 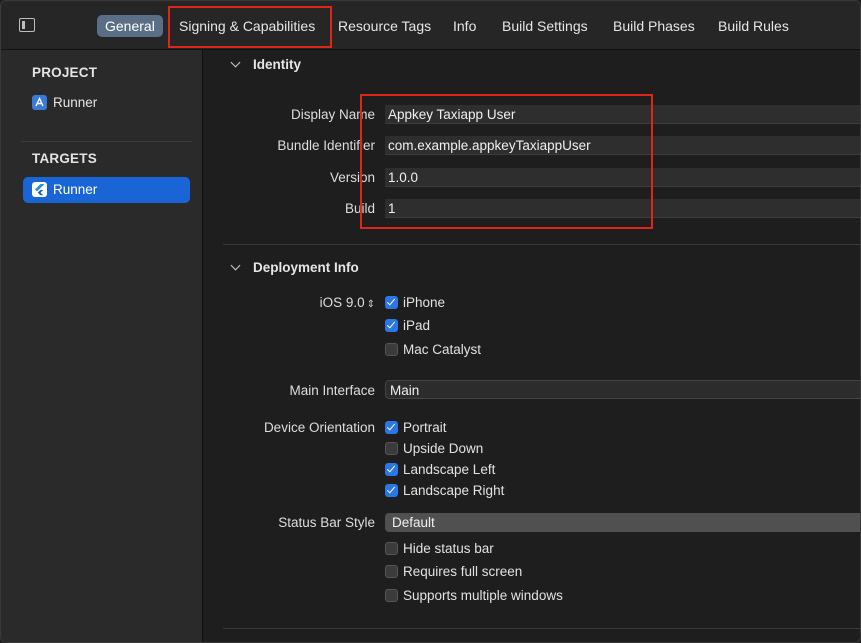 I want to click on ipad-checkbox: iPad, so click(x=407, y=325).